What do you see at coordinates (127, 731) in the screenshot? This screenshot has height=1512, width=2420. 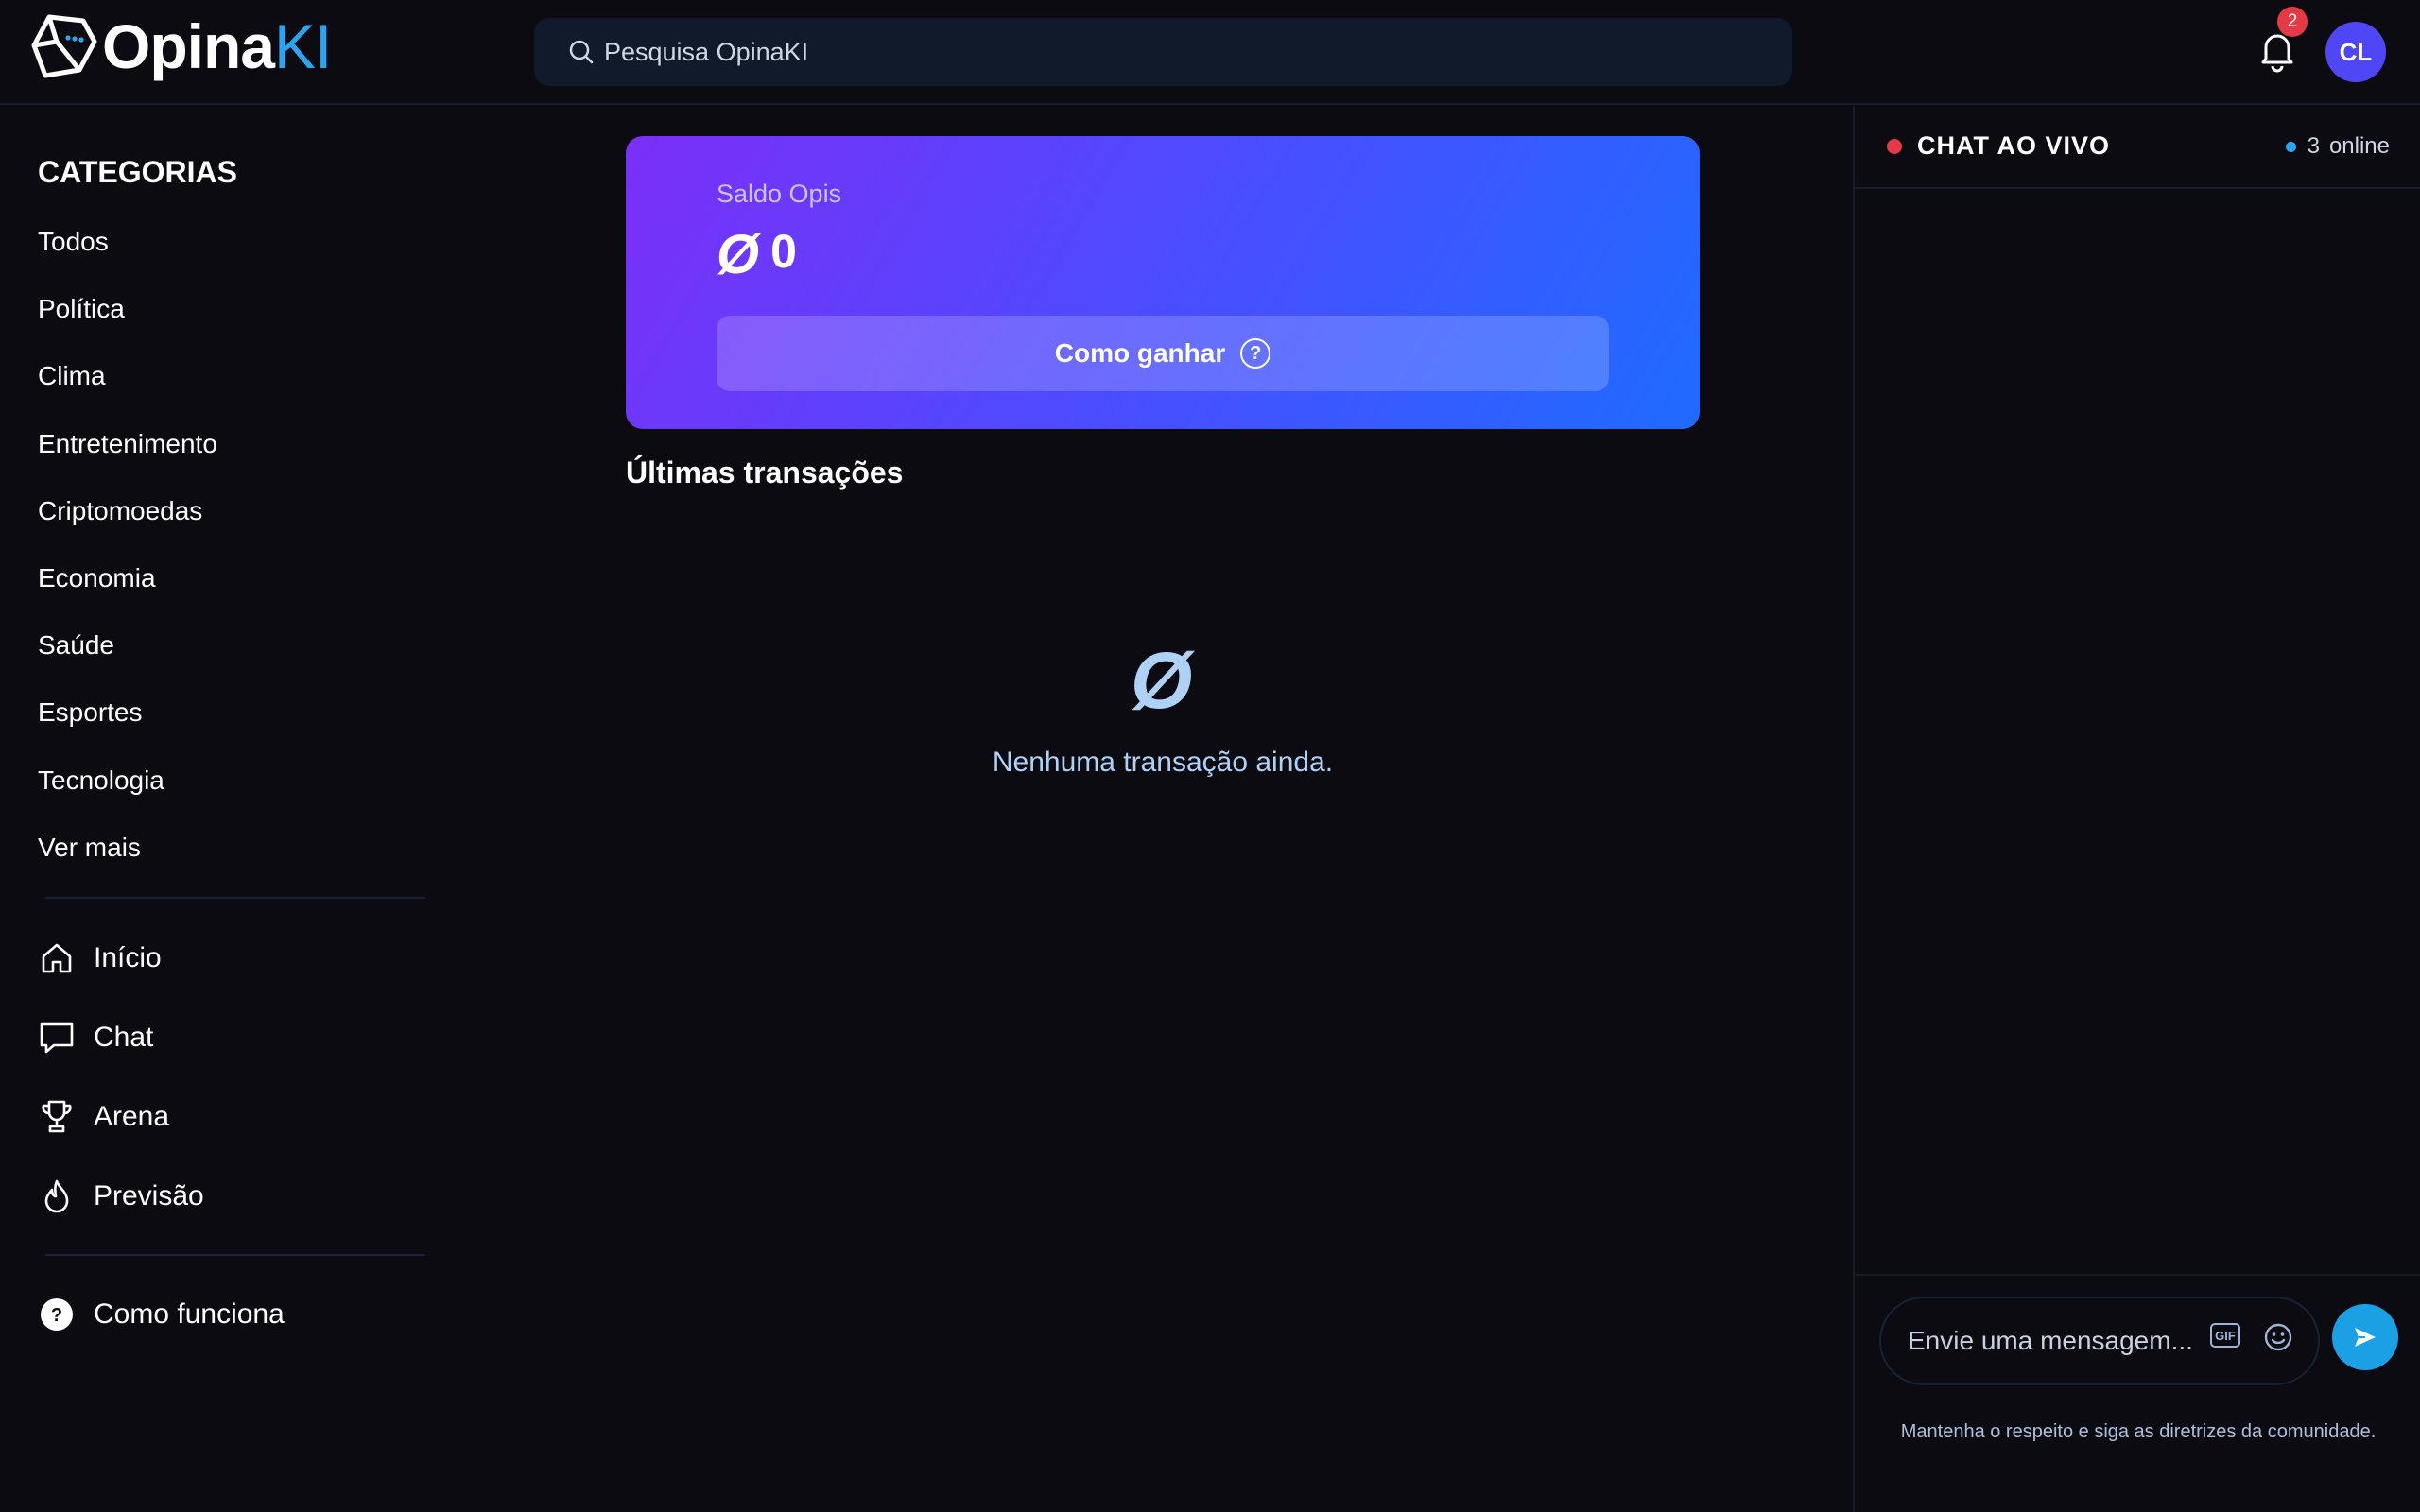 I see `category-item: Esportes` at bounding box center [127, 731].